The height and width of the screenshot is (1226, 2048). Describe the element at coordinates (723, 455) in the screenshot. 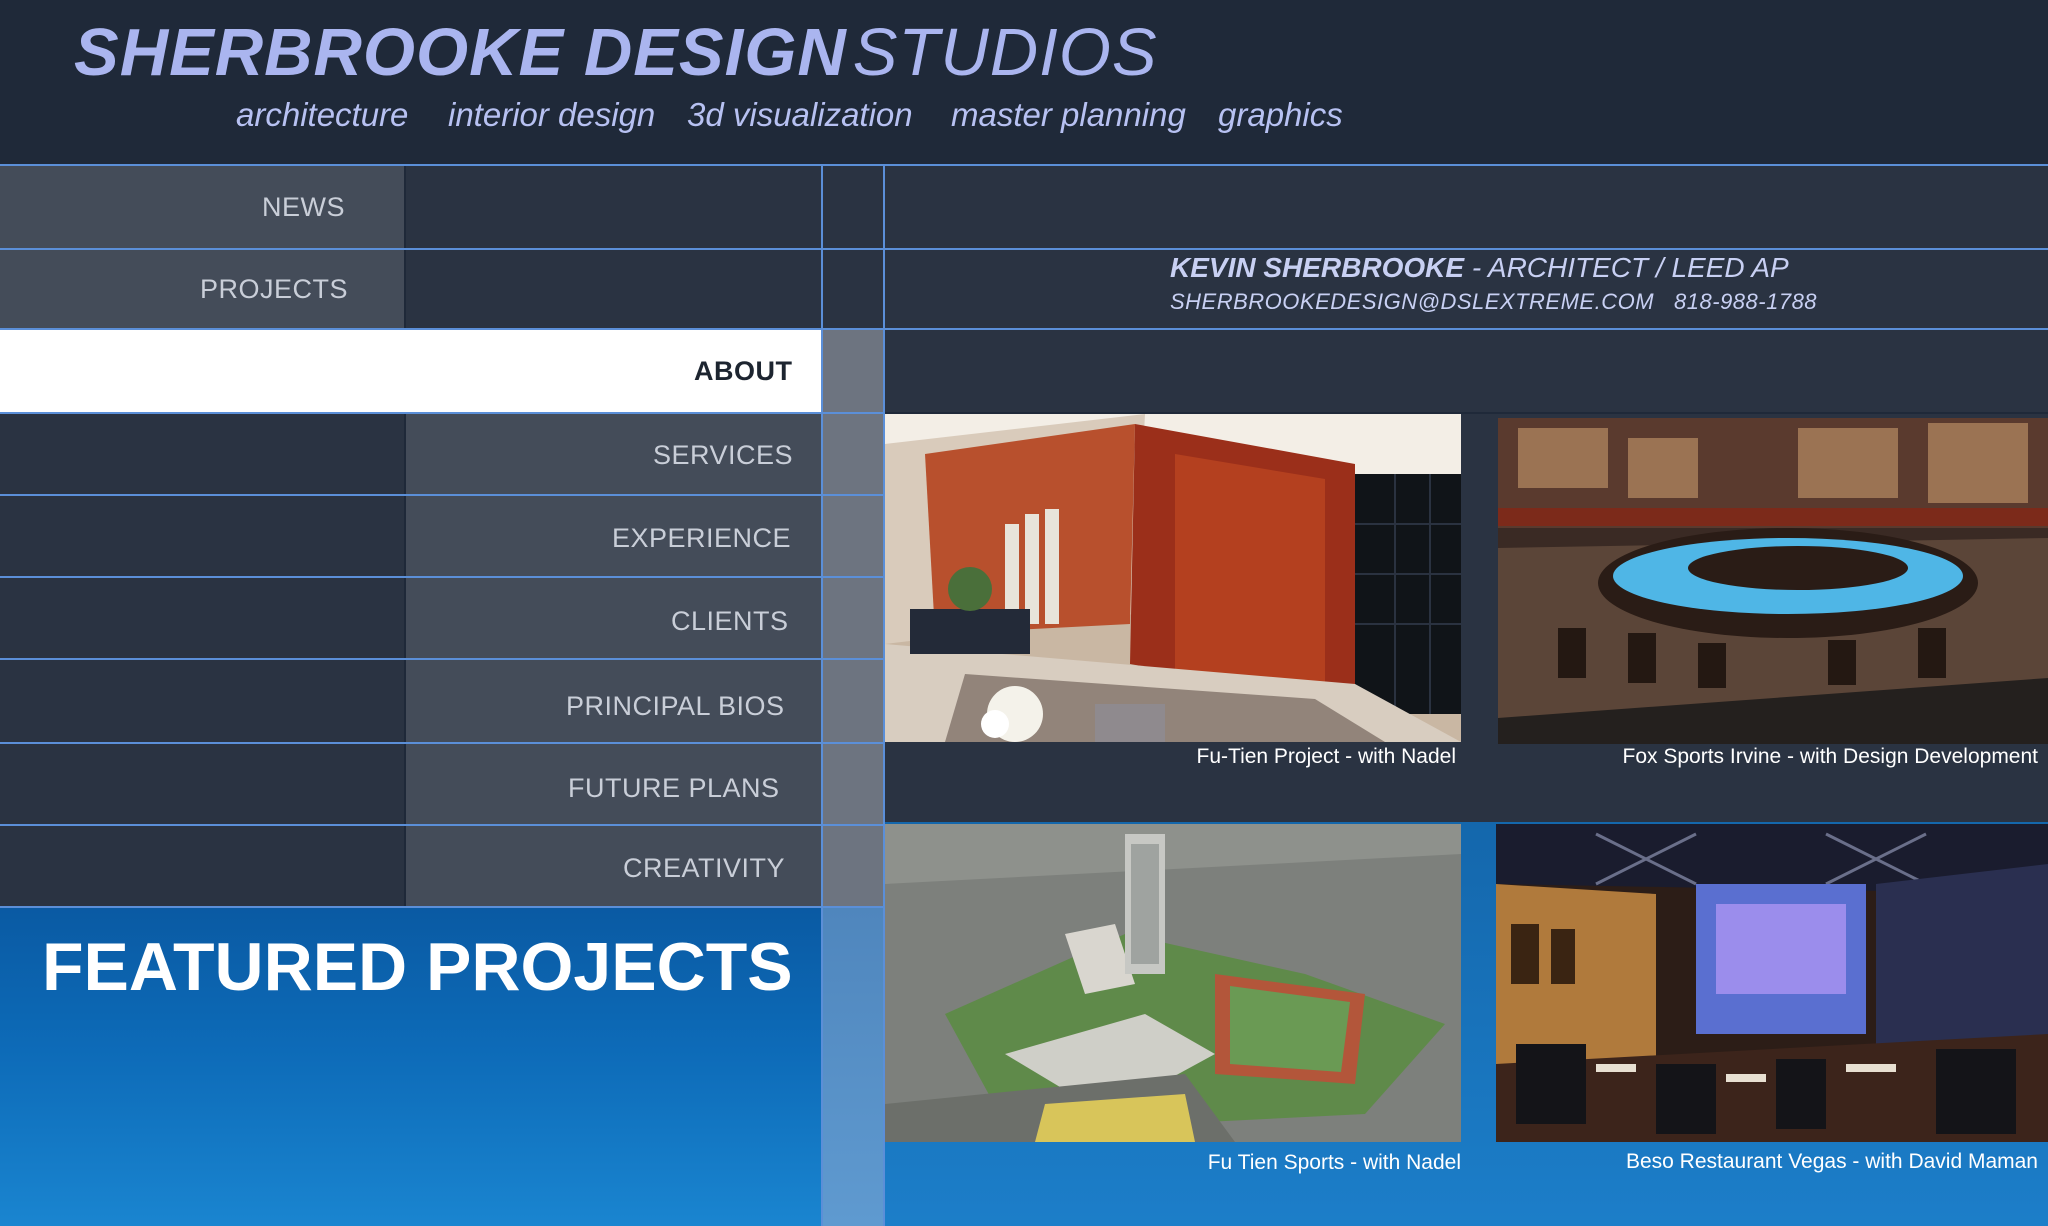

I see `nav-label-services: SERVICES` at that location.